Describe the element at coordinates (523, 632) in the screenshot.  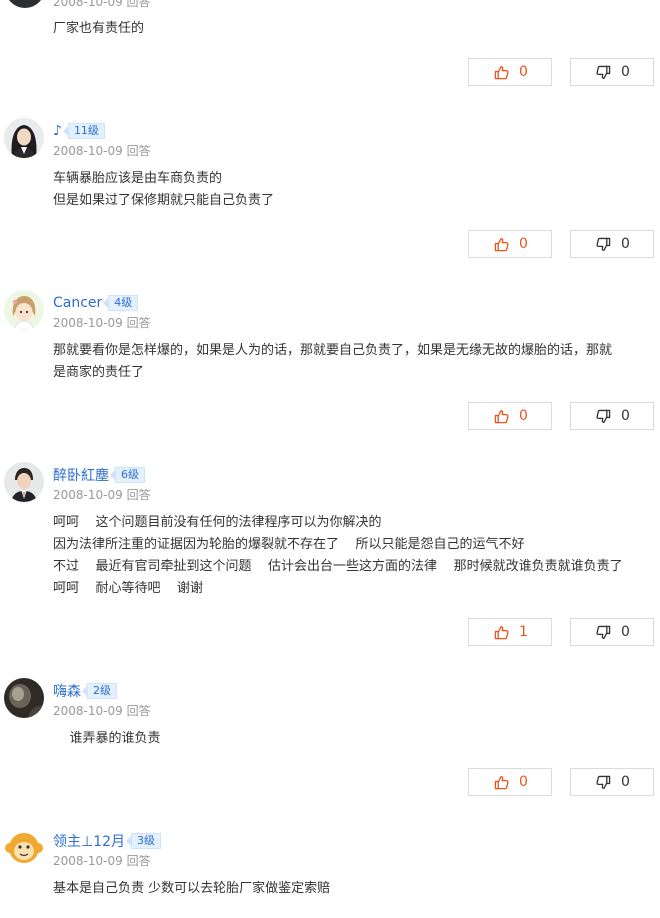
I see `like-count: 1` at that location.